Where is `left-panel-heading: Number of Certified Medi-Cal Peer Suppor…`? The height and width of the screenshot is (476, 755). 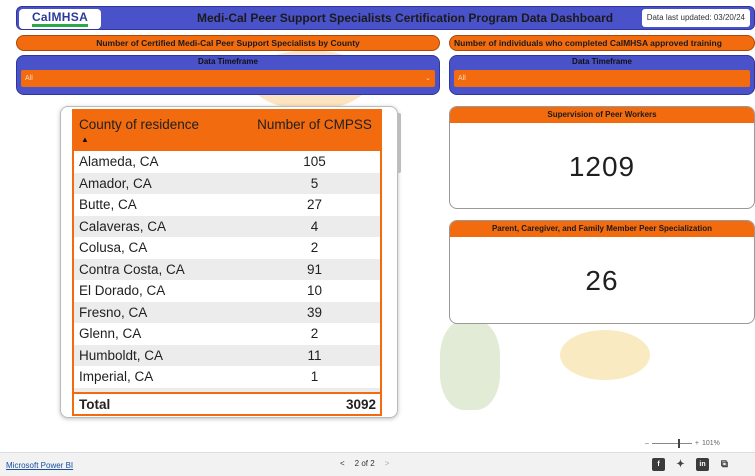
left-panel-heading: Number of Certified Medi-Cal Peer Suppor… is located at coordinates (228, 43).